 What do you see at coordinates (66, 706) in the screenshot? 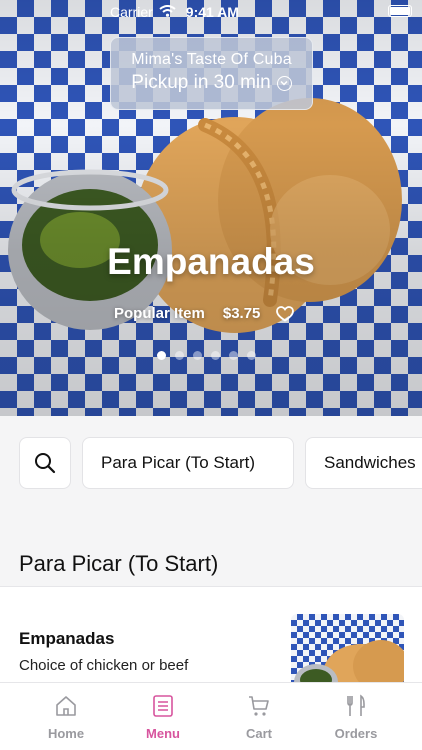
I see `home-icon` at bounding box center [66, 706].